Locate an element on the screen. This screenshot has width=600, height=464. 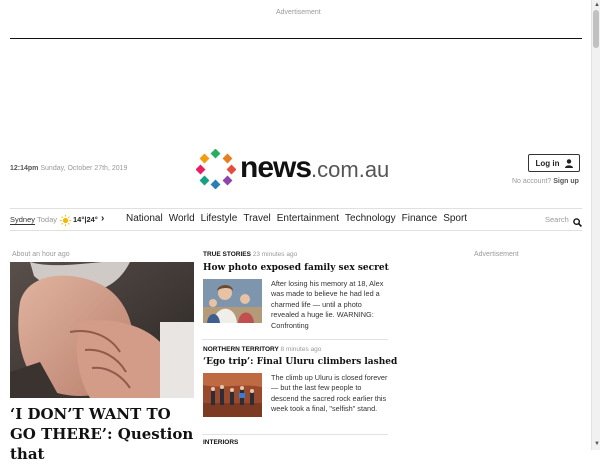
user-icon is located at coordinates (568, 163).